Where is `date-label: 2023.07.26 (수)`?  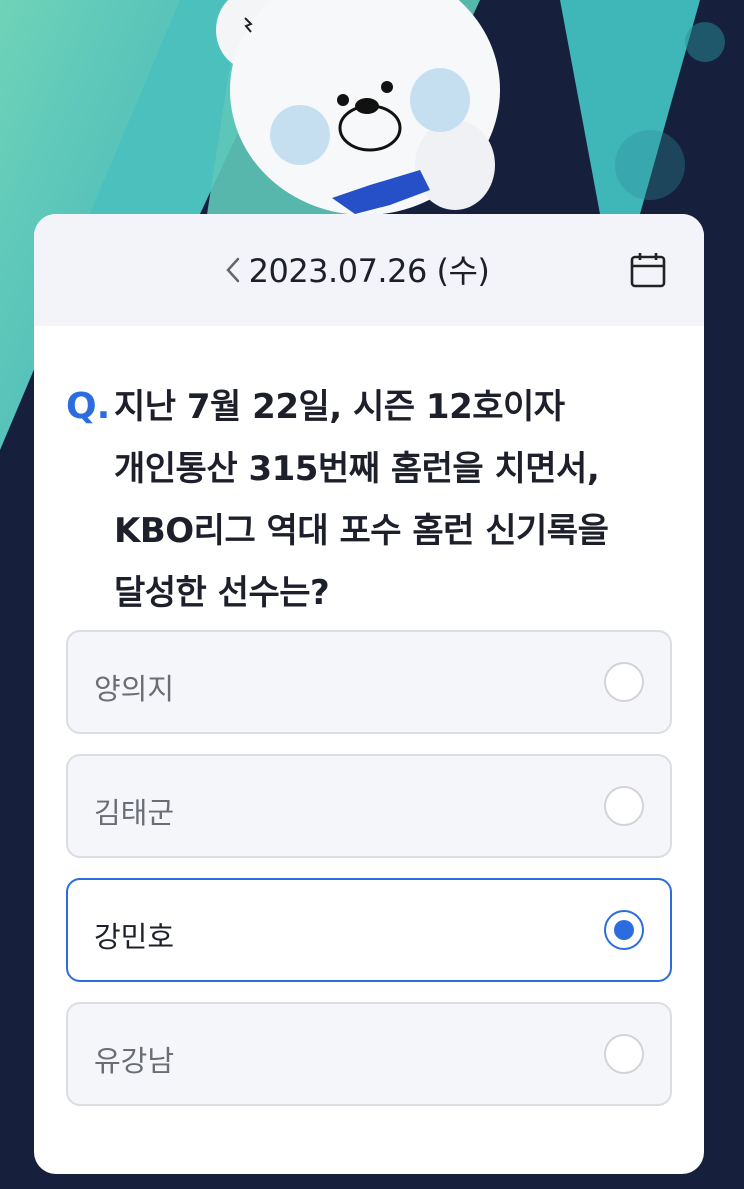
date-label: 2023.07.26 (수) is located at coordinates (369, 271).